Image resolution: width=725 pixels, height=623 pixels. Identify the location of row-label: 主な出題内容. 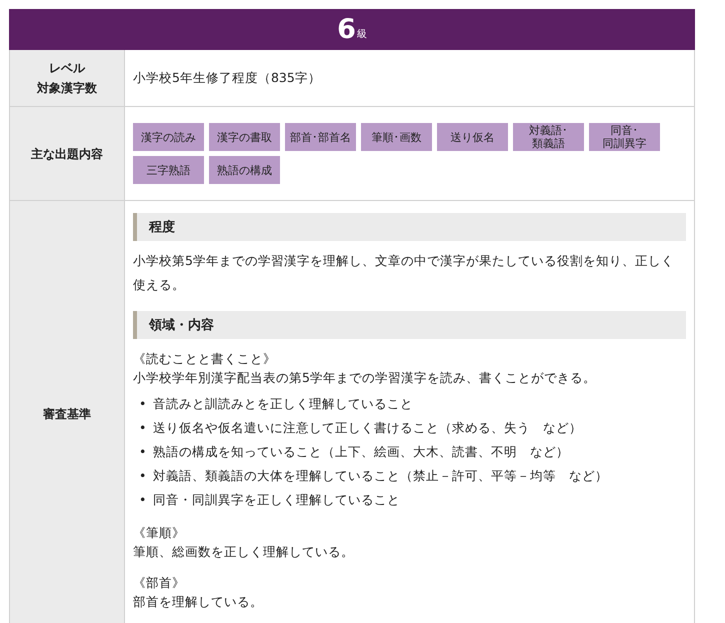
(67, 154).